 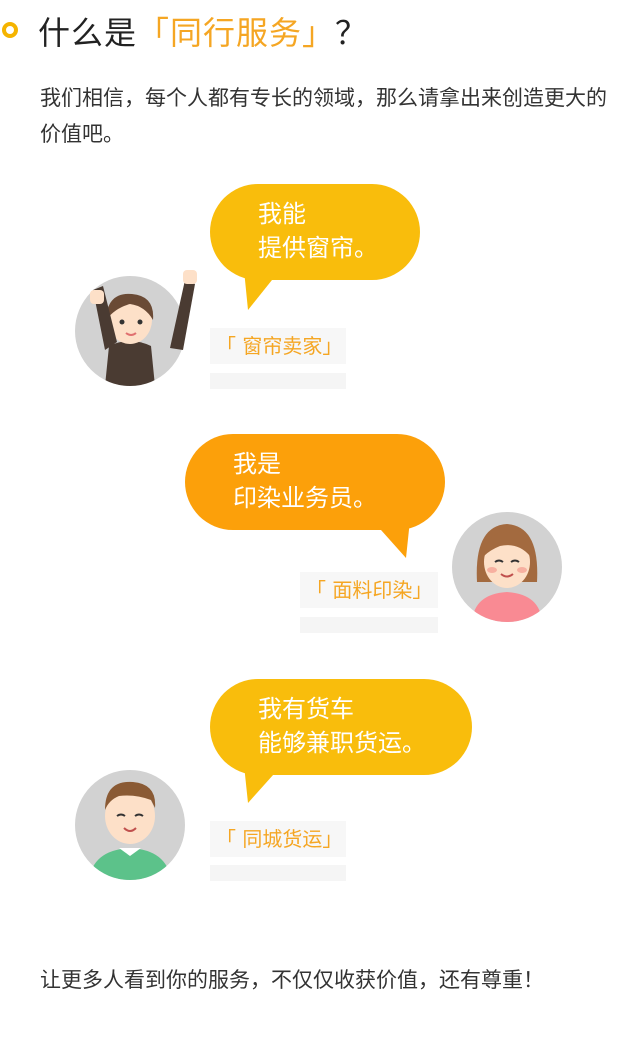 I want to click on bubble-2-line1: 我是, so click(x=257, y=464).